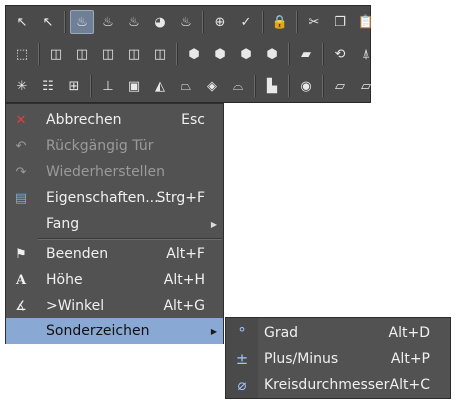 The image size is (469, 403). What do you see at coordinates (114, 306) in the screenshot?
I see `menu-item-winkel: ∡ >Winkel Alt+G` at bounding box center [114, 306].